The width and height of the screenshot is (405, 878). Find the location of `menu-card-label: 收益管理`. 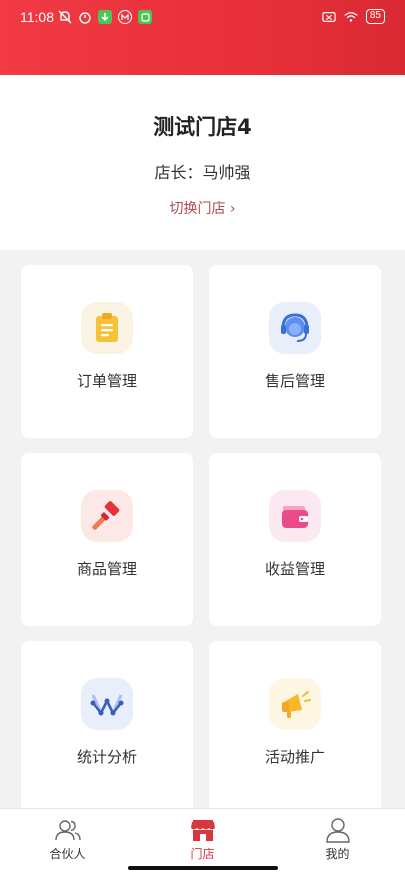

menu-card-label: 收益管理 is located at coordinates (294, 569).